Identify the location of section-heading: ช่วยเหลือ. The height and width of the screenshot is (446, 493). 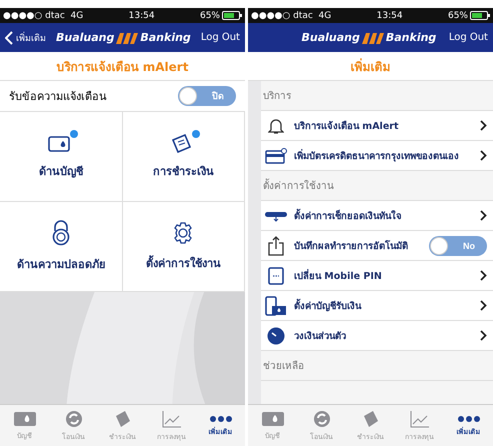
(377, 366).